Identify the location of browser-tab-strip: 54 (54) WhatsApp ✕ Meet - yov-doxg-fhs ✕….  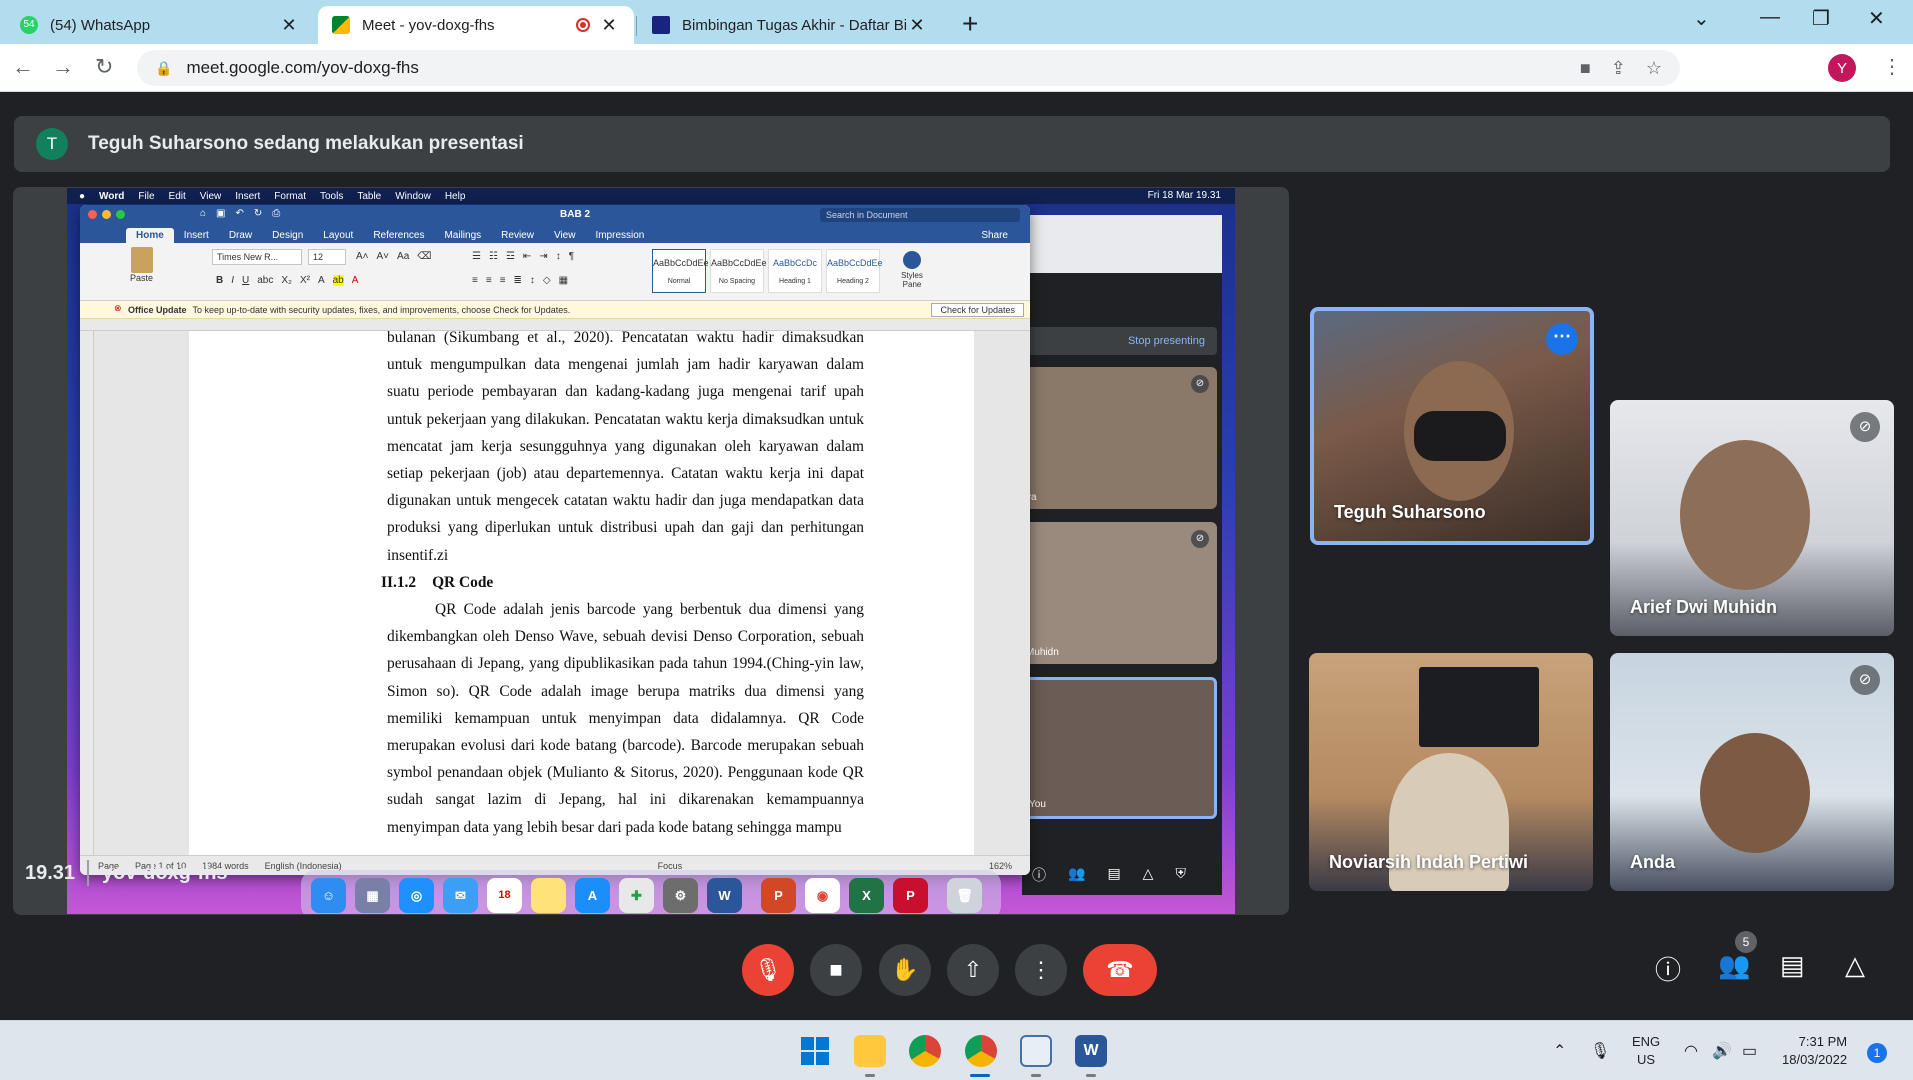
(956, 22).